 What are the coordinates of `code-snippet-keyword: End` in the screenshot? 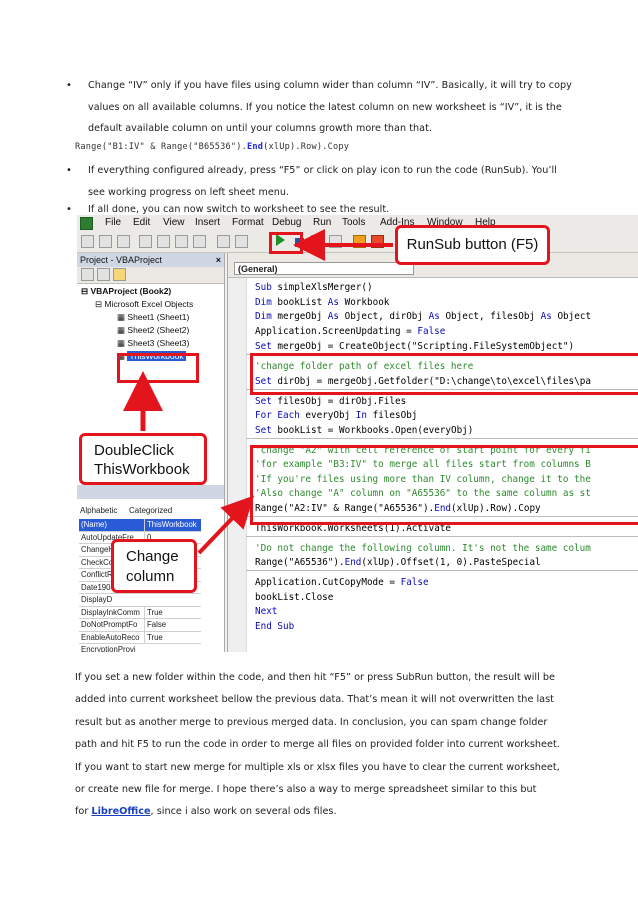 It's located at (255, 147).